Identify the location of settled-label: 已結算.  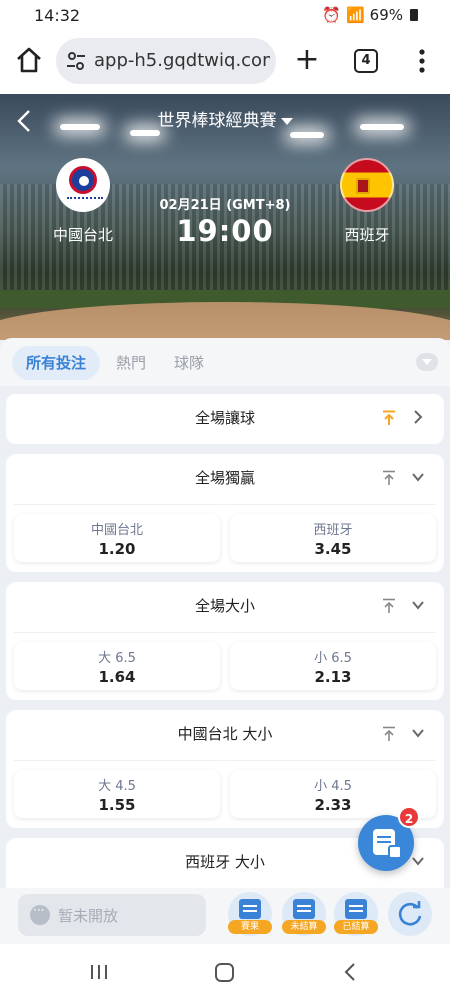
(356, 927).